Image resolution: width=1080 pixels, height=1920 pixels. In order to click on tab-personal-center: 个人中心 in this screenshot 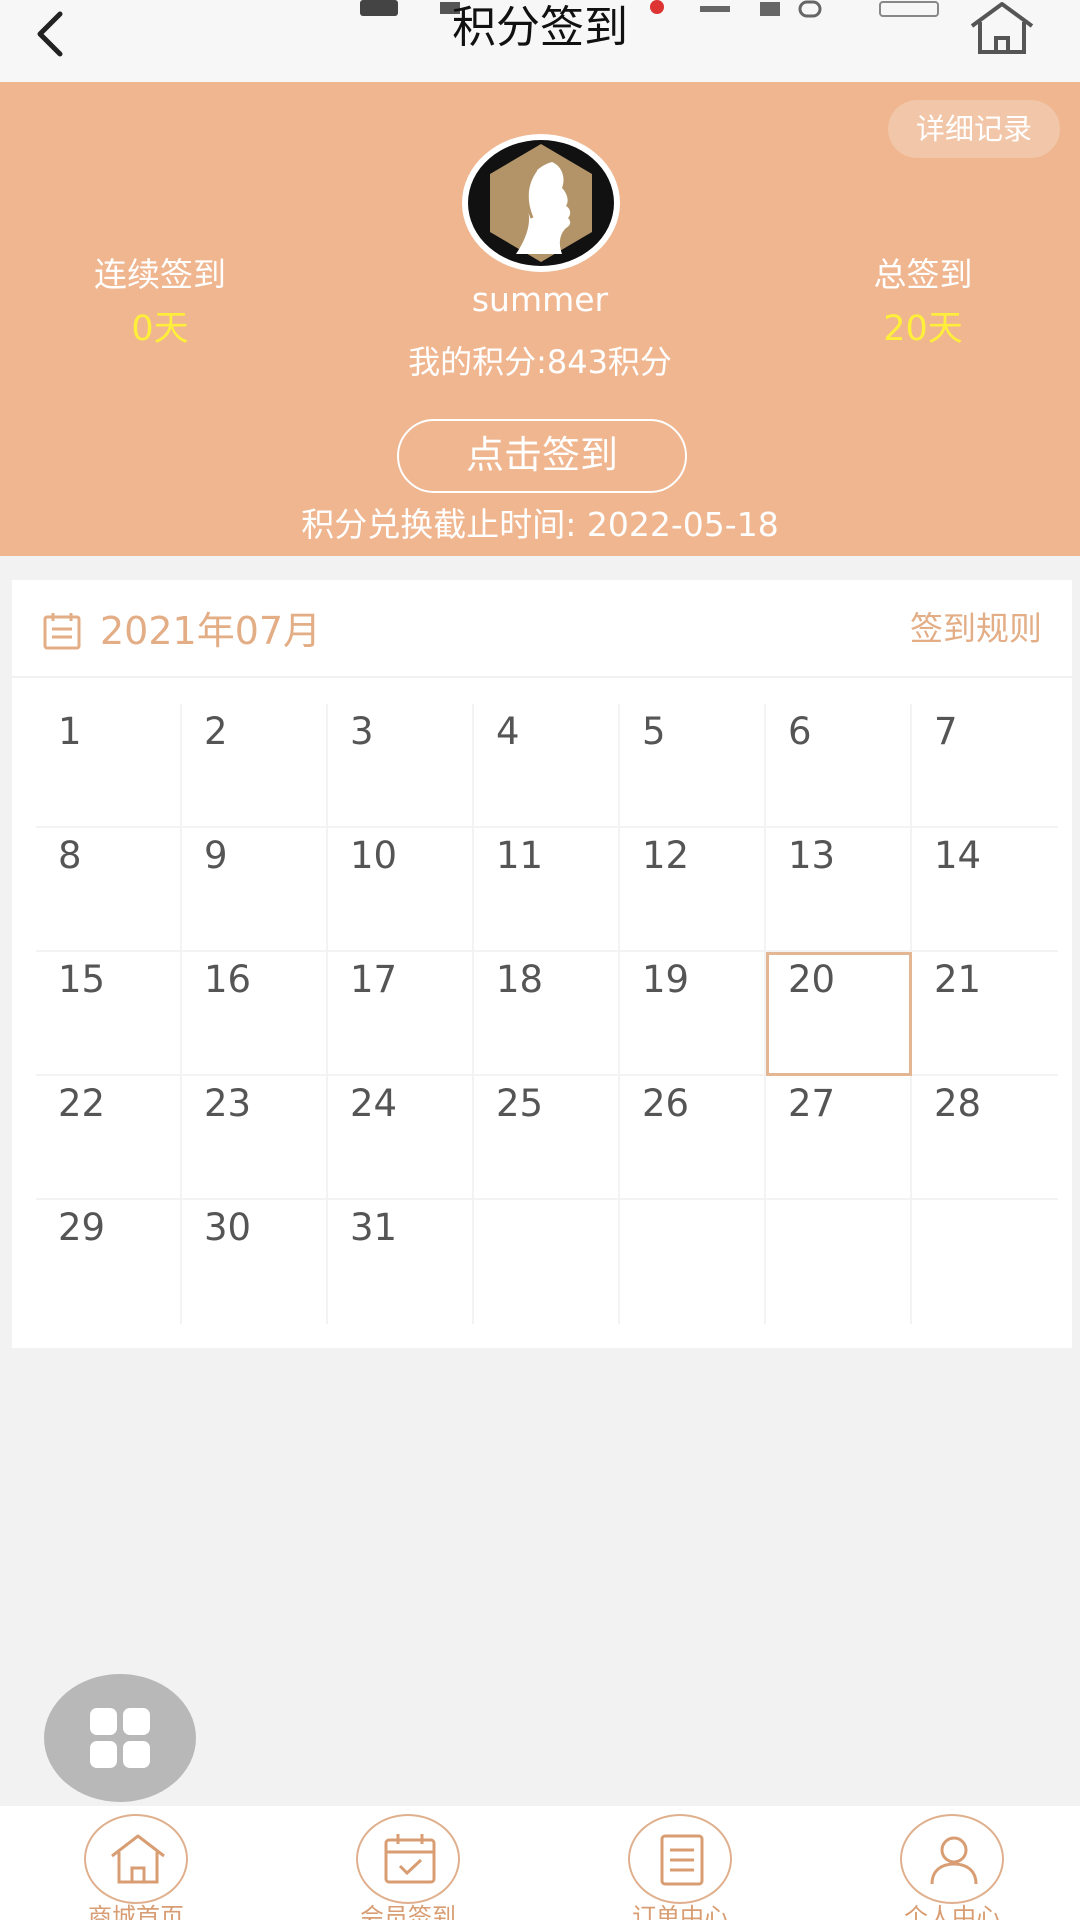, I will do `click(952, 1867)`.